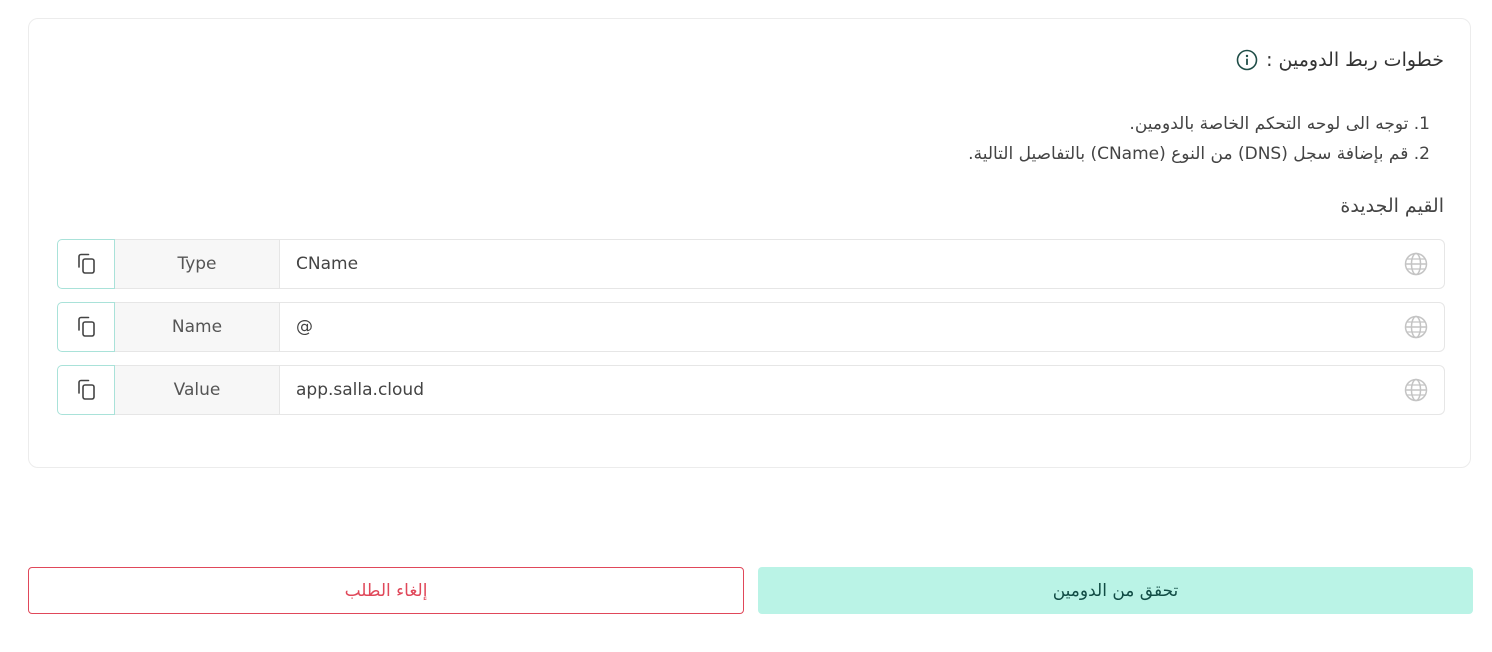 The height and width of the screenshot is (652, 1492). What do you see at coordinates (1279, 124) in the screenshot?
I see `step-item: 1. توجه الى لوحه التحكم الخاصة بالدومين.` at bounding box center [1279, 124].